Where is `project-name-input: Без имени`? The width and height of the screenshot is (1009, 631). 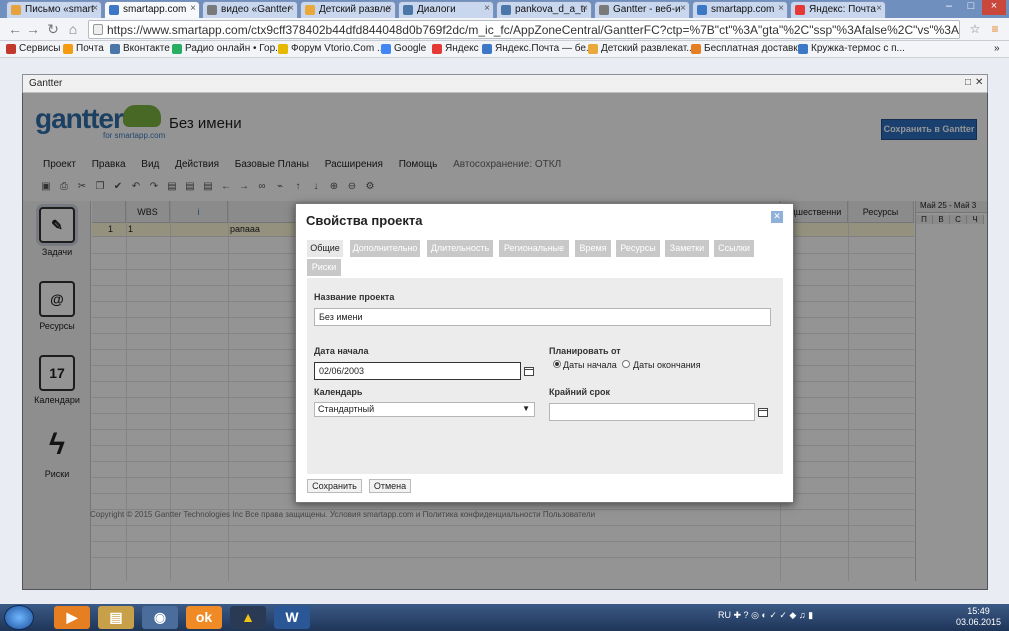
project-name-input: Без имени is located at coordinates (542, 317).